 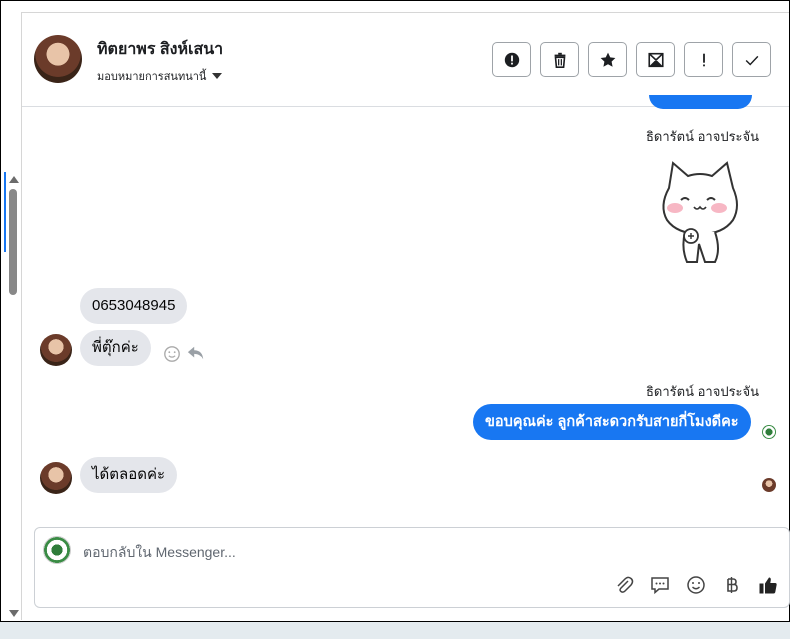 I want to click on check-icon, so click(x=751, y=60).